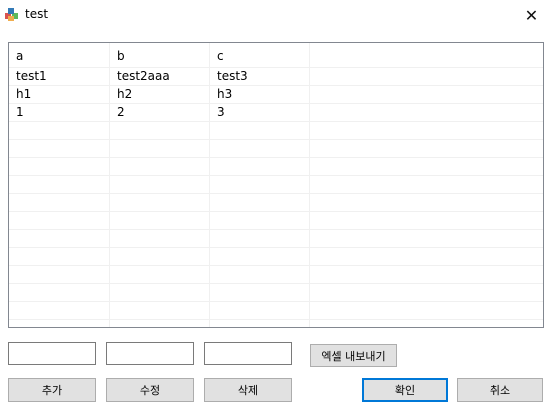 The image size is (553, 412). I want to click on app-icon, so click(11, 14).